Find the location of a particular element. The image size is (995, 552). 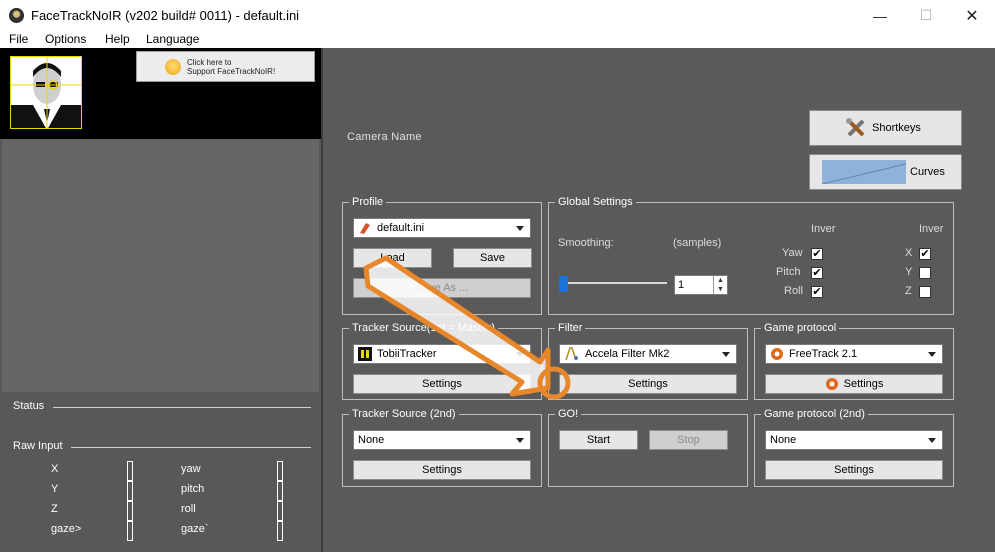

raw-pitch-label: pitch is located at coordinates (193, 489).